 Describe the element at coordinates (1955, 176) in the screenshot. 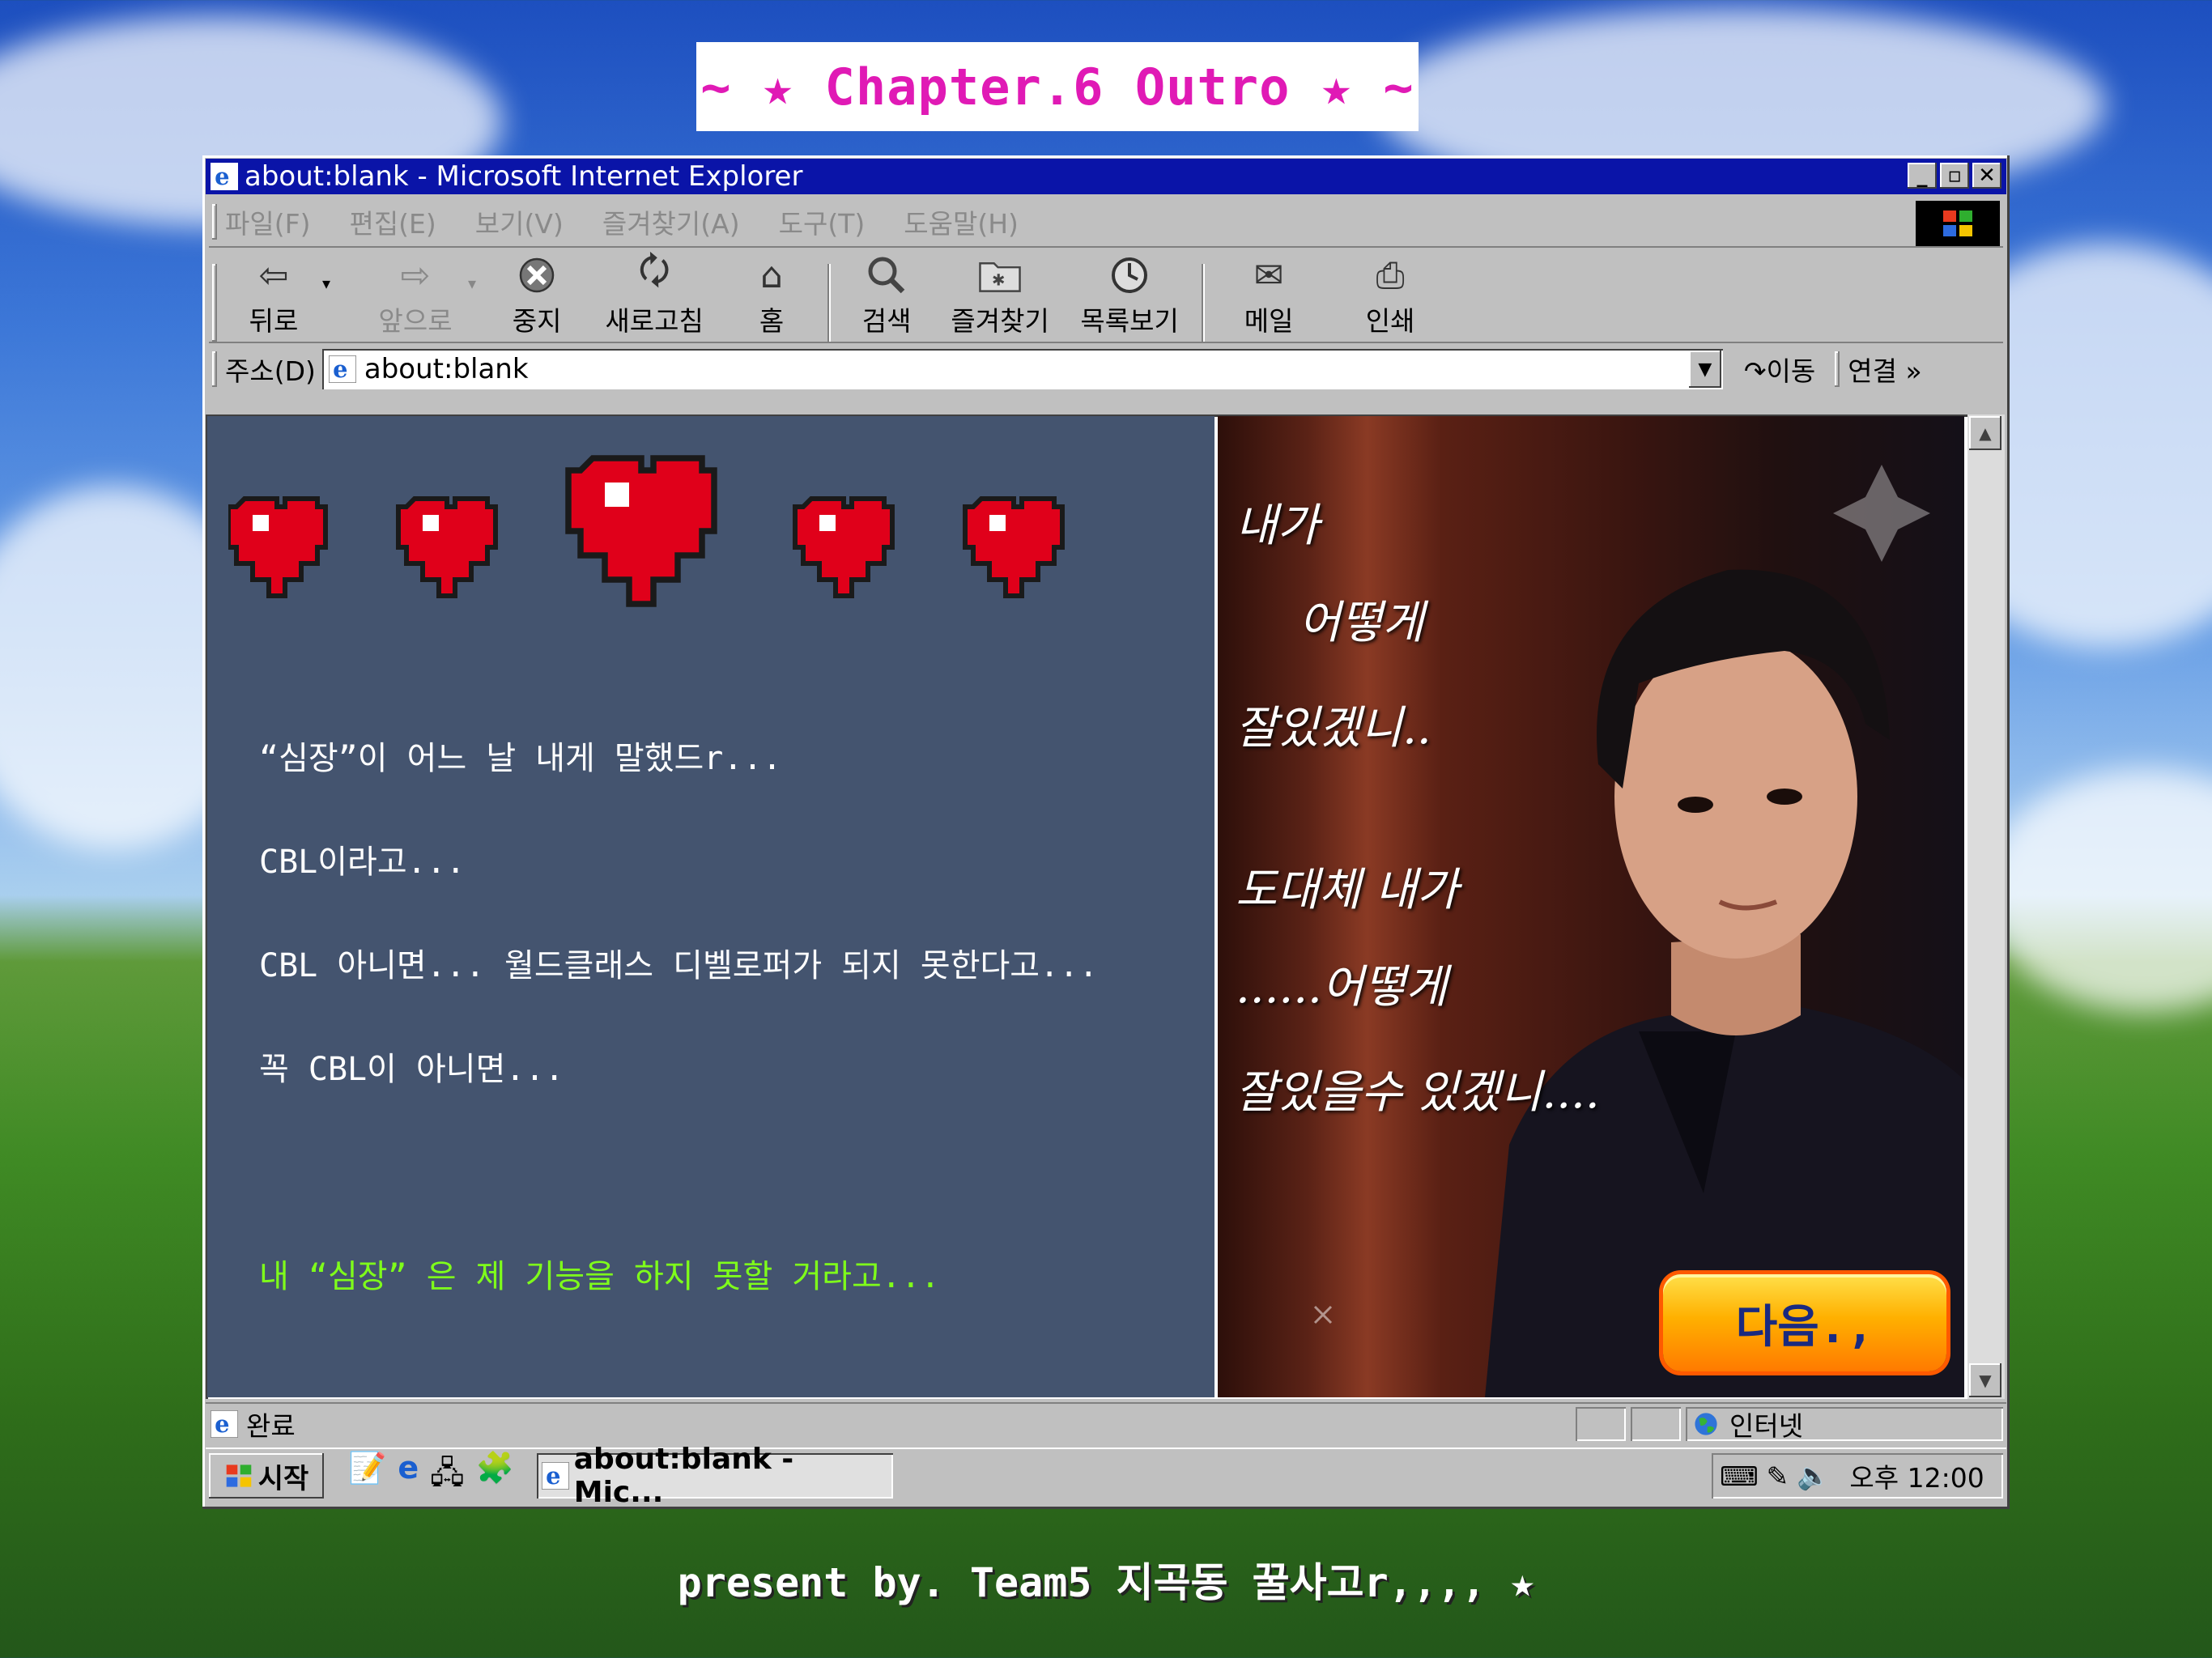

I see `maximize-button: ▫` at that location.